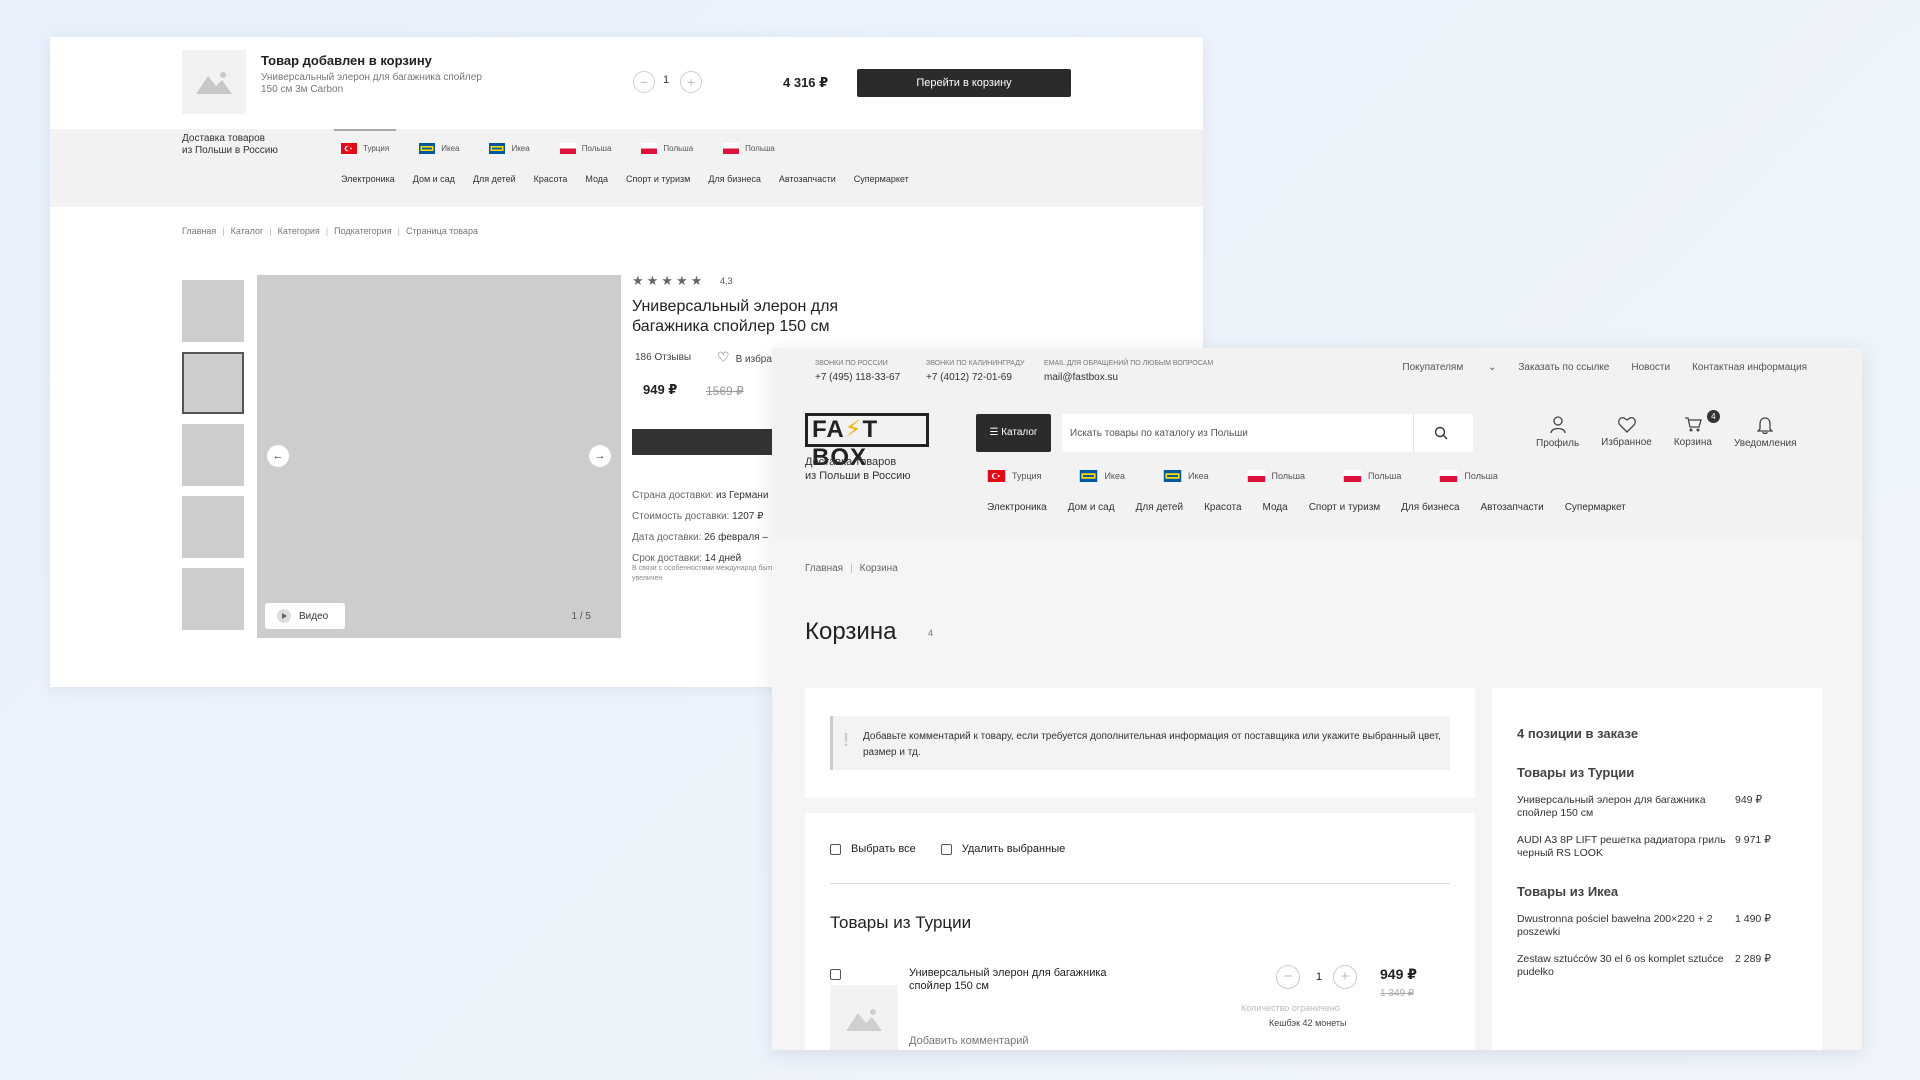  What do you see at coordinates (1765, 425) in the screenshot?
I see `bell-icon` at bounding box center [1765, 425].